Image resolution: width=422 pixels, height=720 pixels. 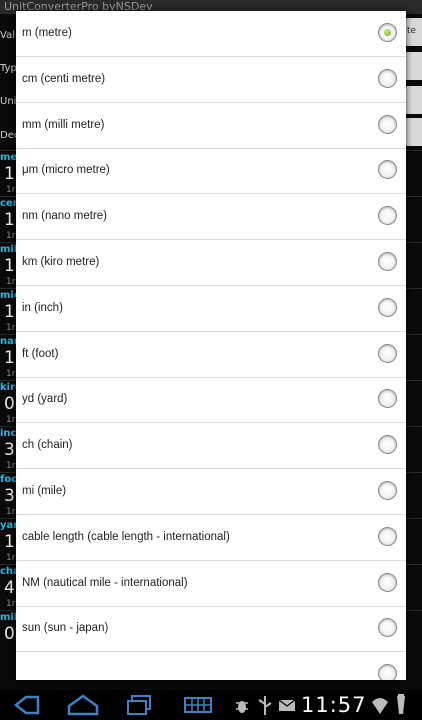 What do you see at coordinates (413, 100) in the screenshot?
I see `unit-spinner` at bounding box center [413, 100].